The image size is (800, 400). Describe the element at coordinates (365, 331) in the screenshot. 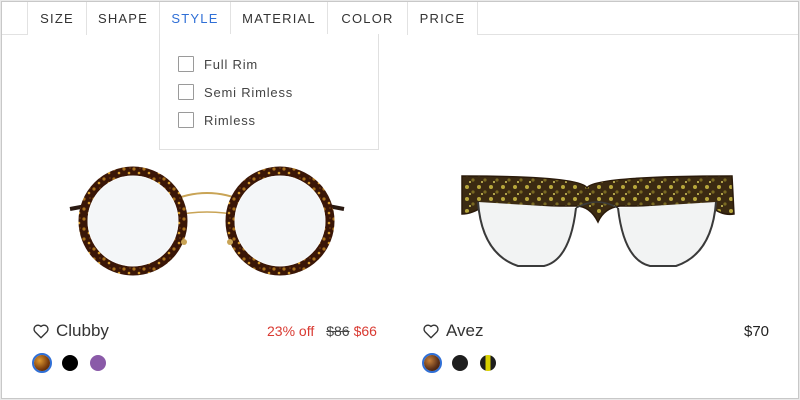

I see `sale-price: $66` at that location.